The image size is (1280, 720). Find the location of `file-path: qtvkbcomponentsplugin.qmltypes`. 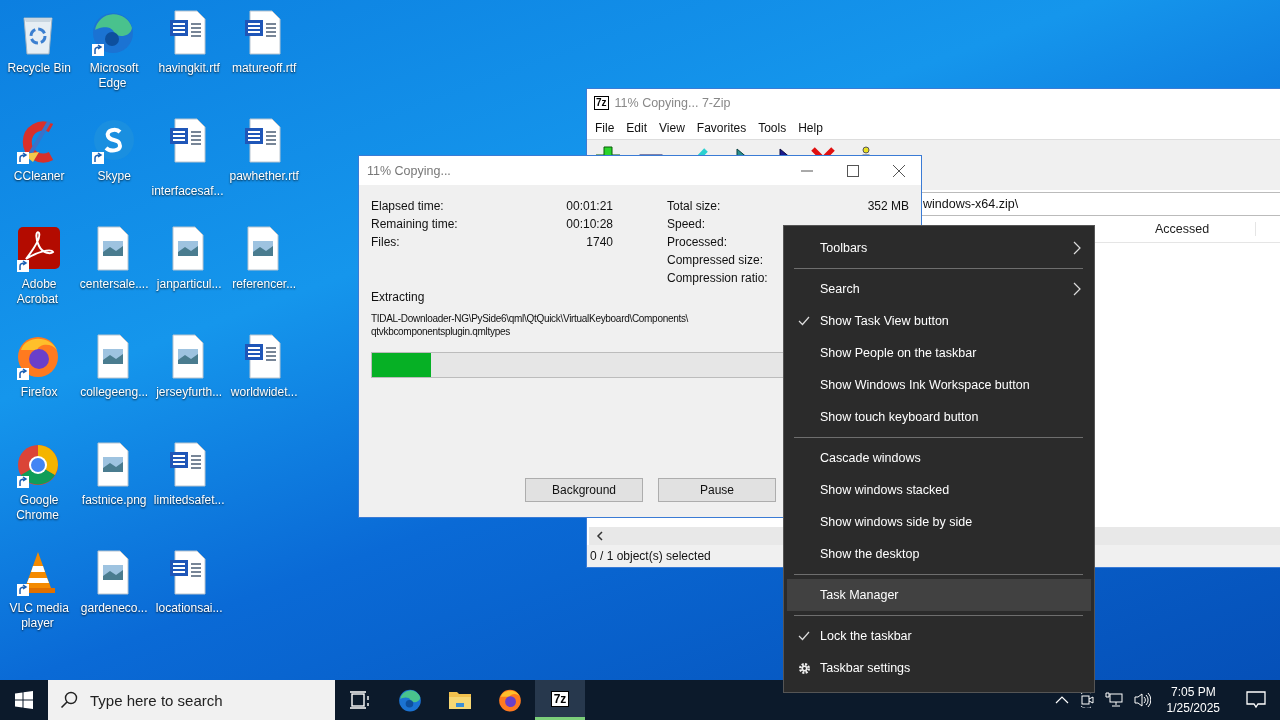

file-path: qtvkbcomponentsplugin.qmltypes is located at coordinates (440, 331).